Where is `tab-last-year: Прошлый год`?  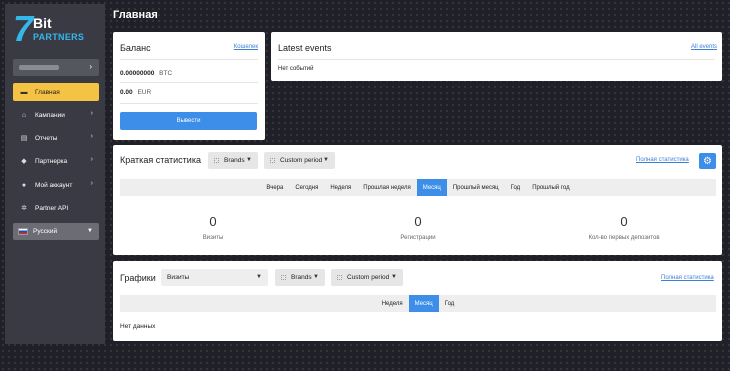 tab-last-year: Прошлый год is located at coordinates (550, 187).